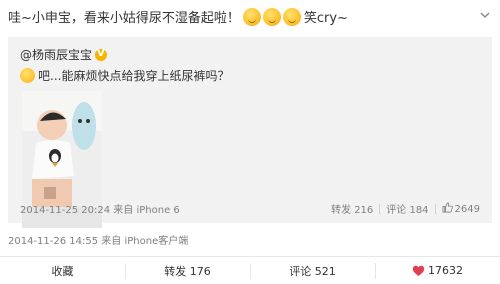  Describe the element at coordinates (98, 241) in the screenshot. I see `post-meta: 2014-11-26 14:55 来自 iPhone客户端` at that location.